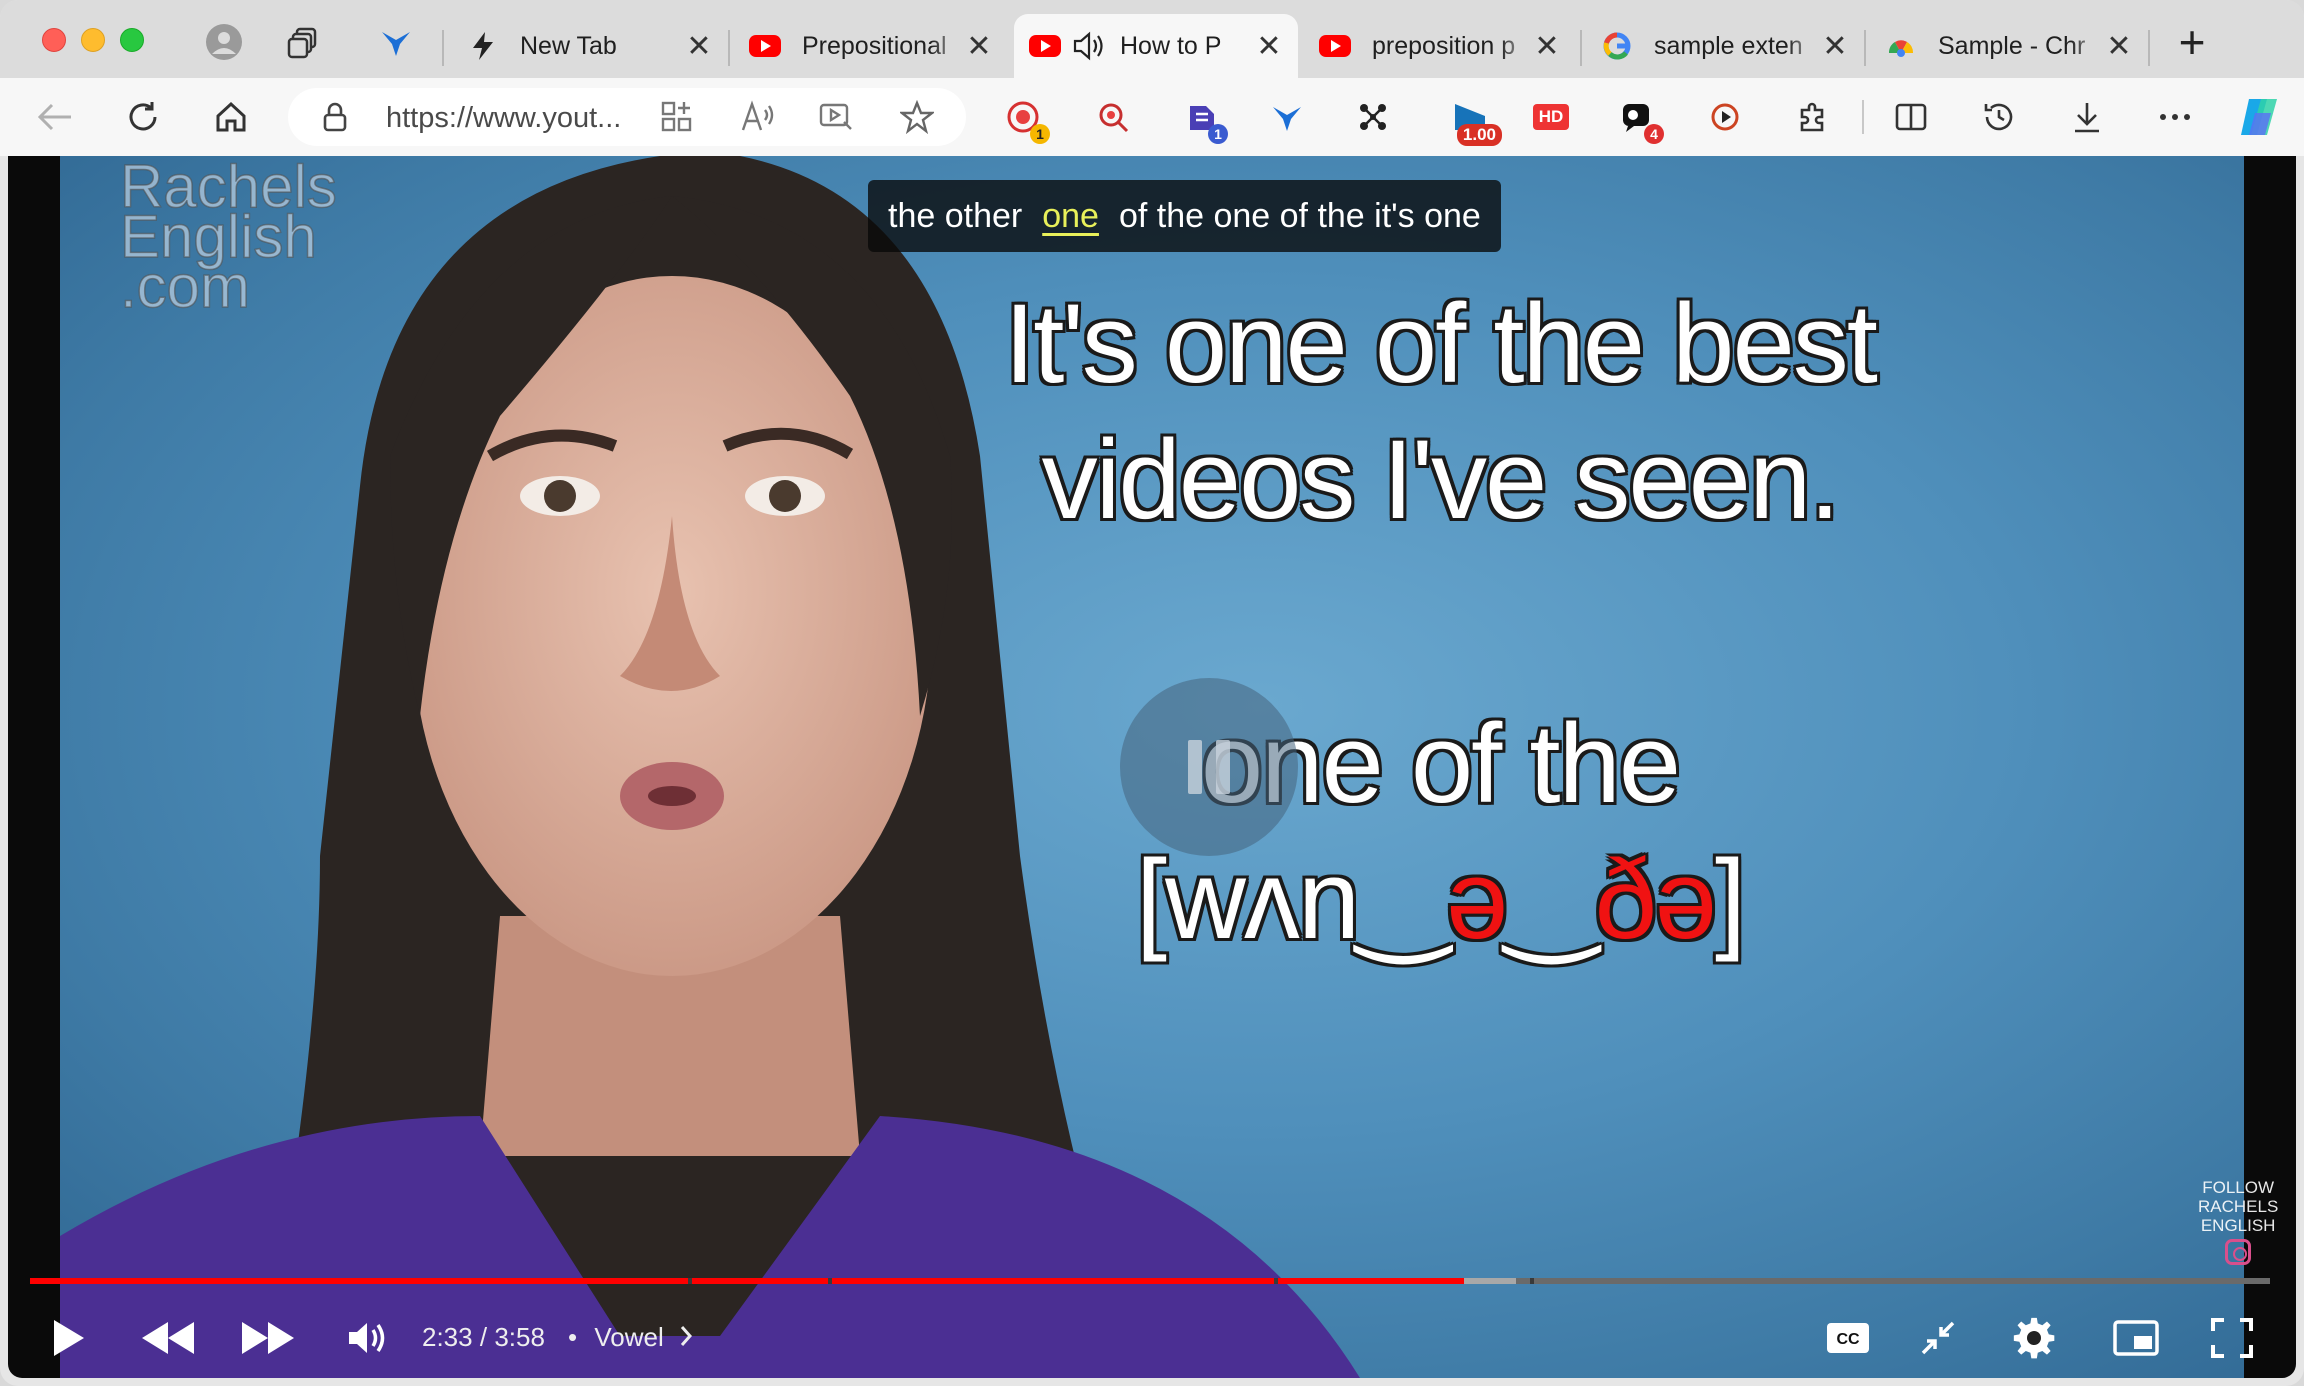  Describe the element at coordinates (1639, 119) in the screenshot. I see `chat-extension-icon: 4` at that location.